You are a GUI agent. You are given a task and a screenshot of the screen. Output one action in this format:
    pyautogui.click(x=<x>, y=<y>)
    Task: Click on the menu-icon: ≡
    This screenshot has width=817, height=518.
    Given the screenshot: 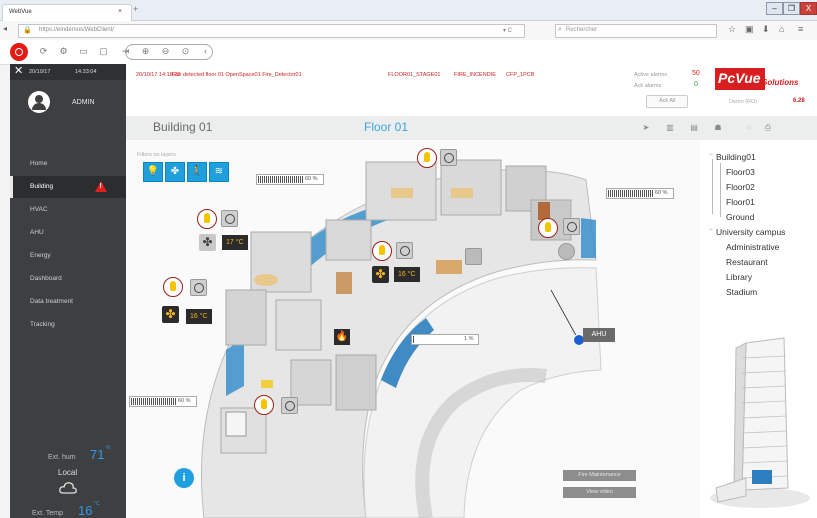 What is the action you would take?
    pyautogui.click(x=800, y=29)
    